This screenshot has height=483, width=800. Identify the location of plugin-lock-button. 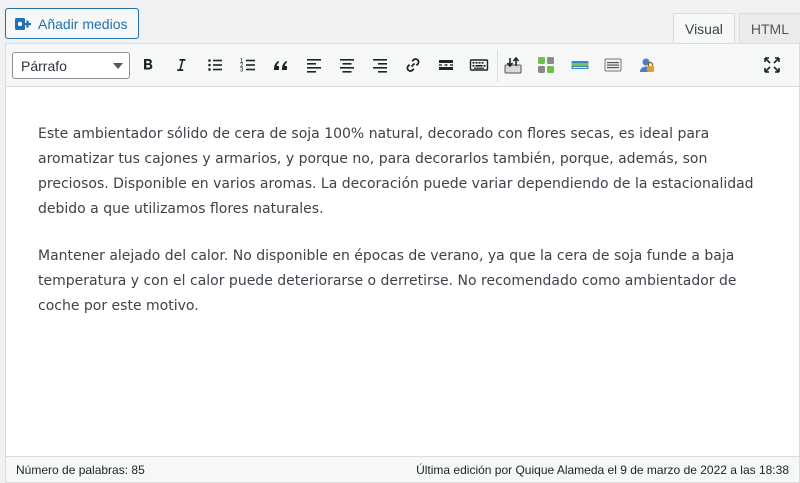
(646, 65).